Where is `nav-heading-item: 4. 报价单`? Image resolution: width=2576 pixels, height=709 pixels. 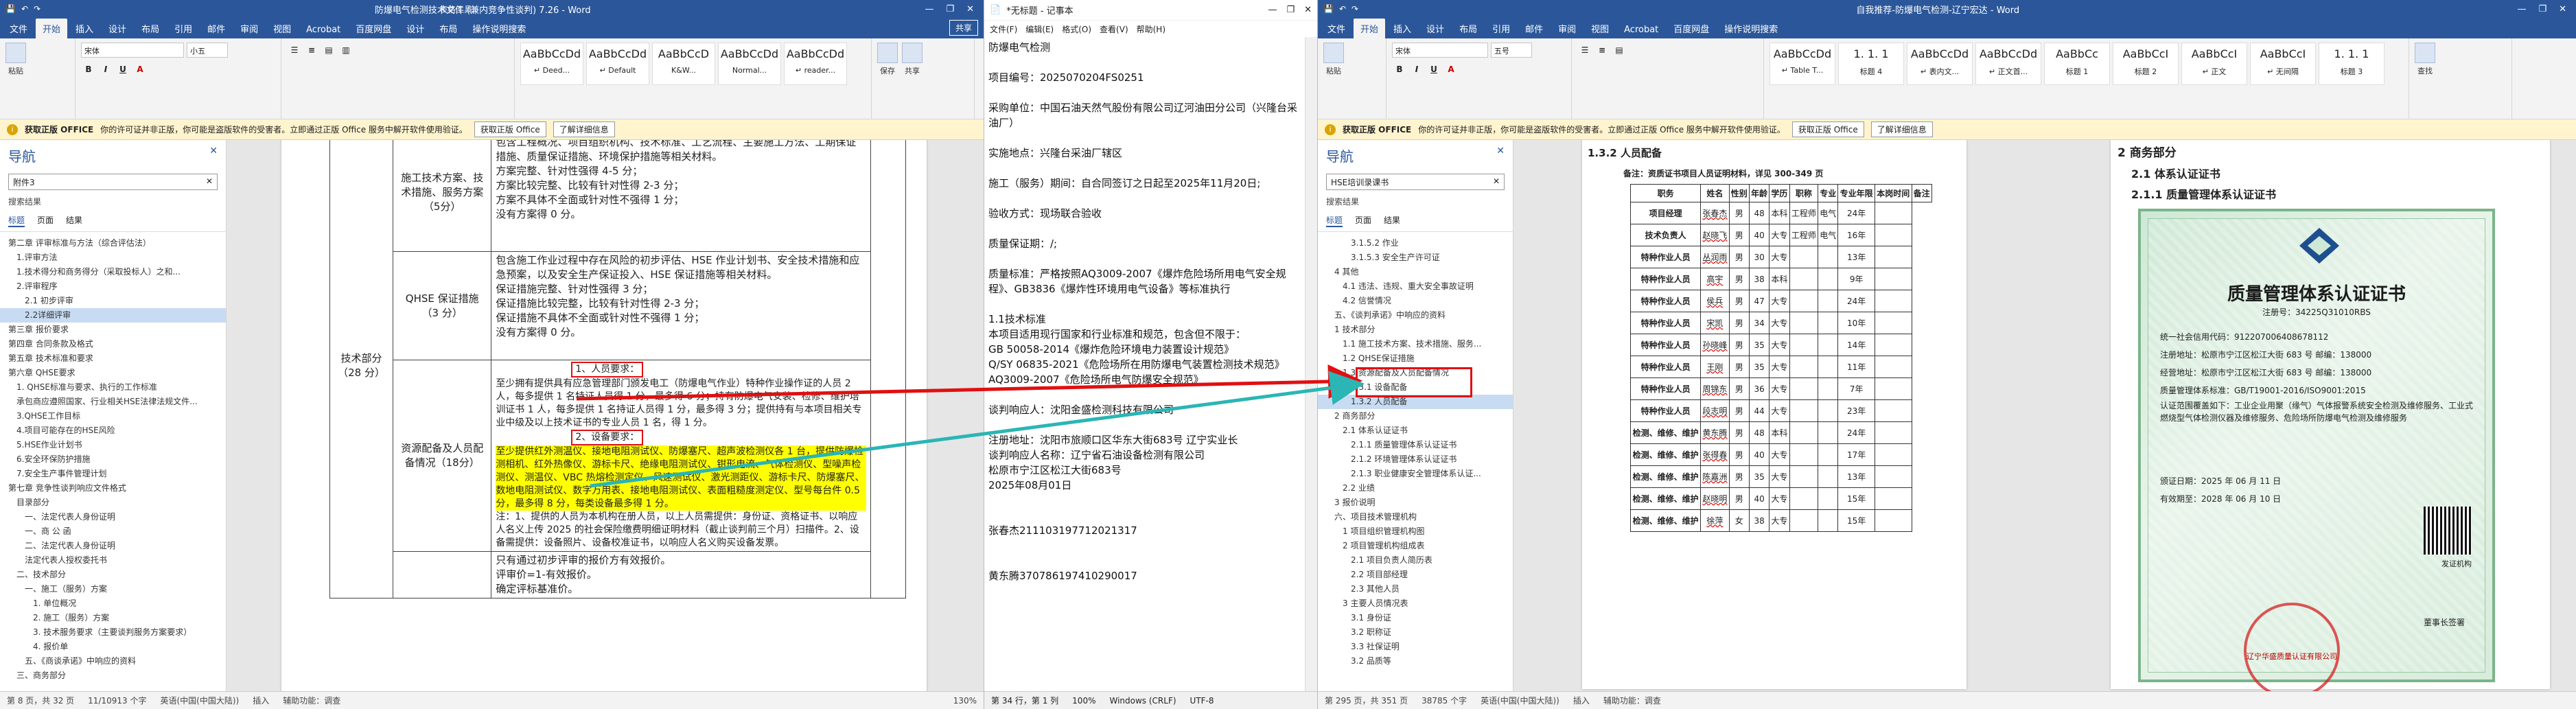 nav-heading-item: 4. 报价单 is located at coordinates (113, 647).